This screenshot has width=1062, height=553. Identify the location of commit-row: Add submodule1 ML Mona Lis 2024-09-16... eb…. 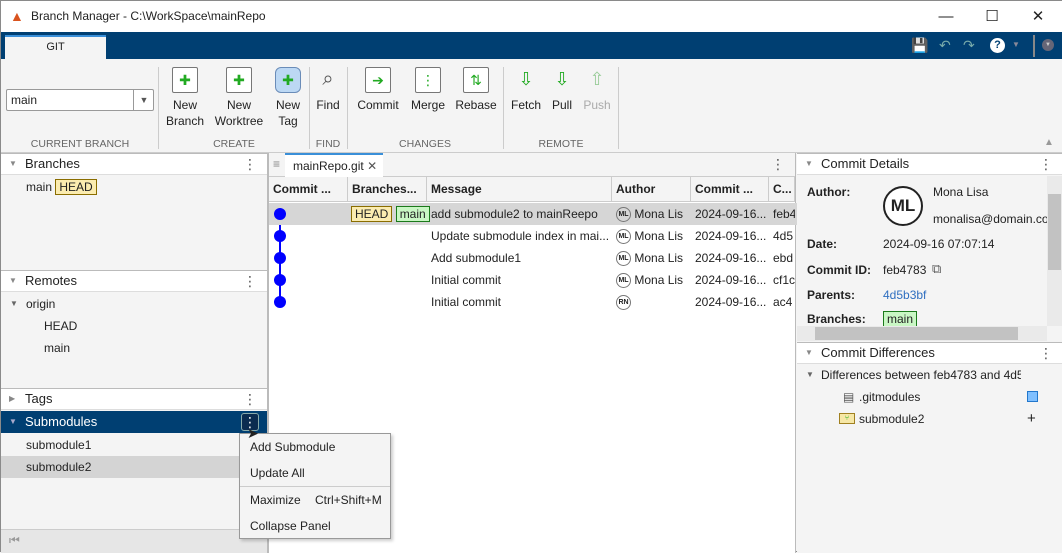
(533, 258).